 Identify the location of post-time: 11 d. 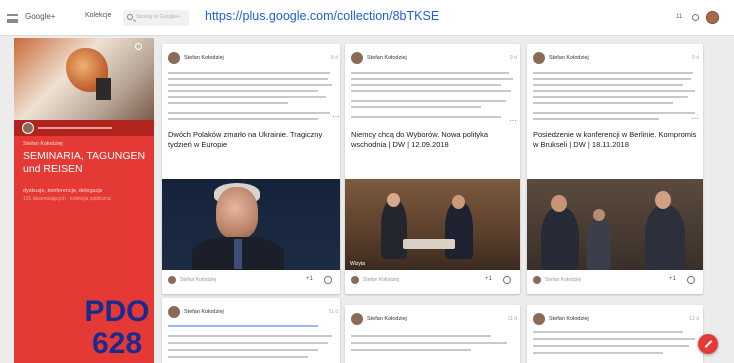
(512, 319).